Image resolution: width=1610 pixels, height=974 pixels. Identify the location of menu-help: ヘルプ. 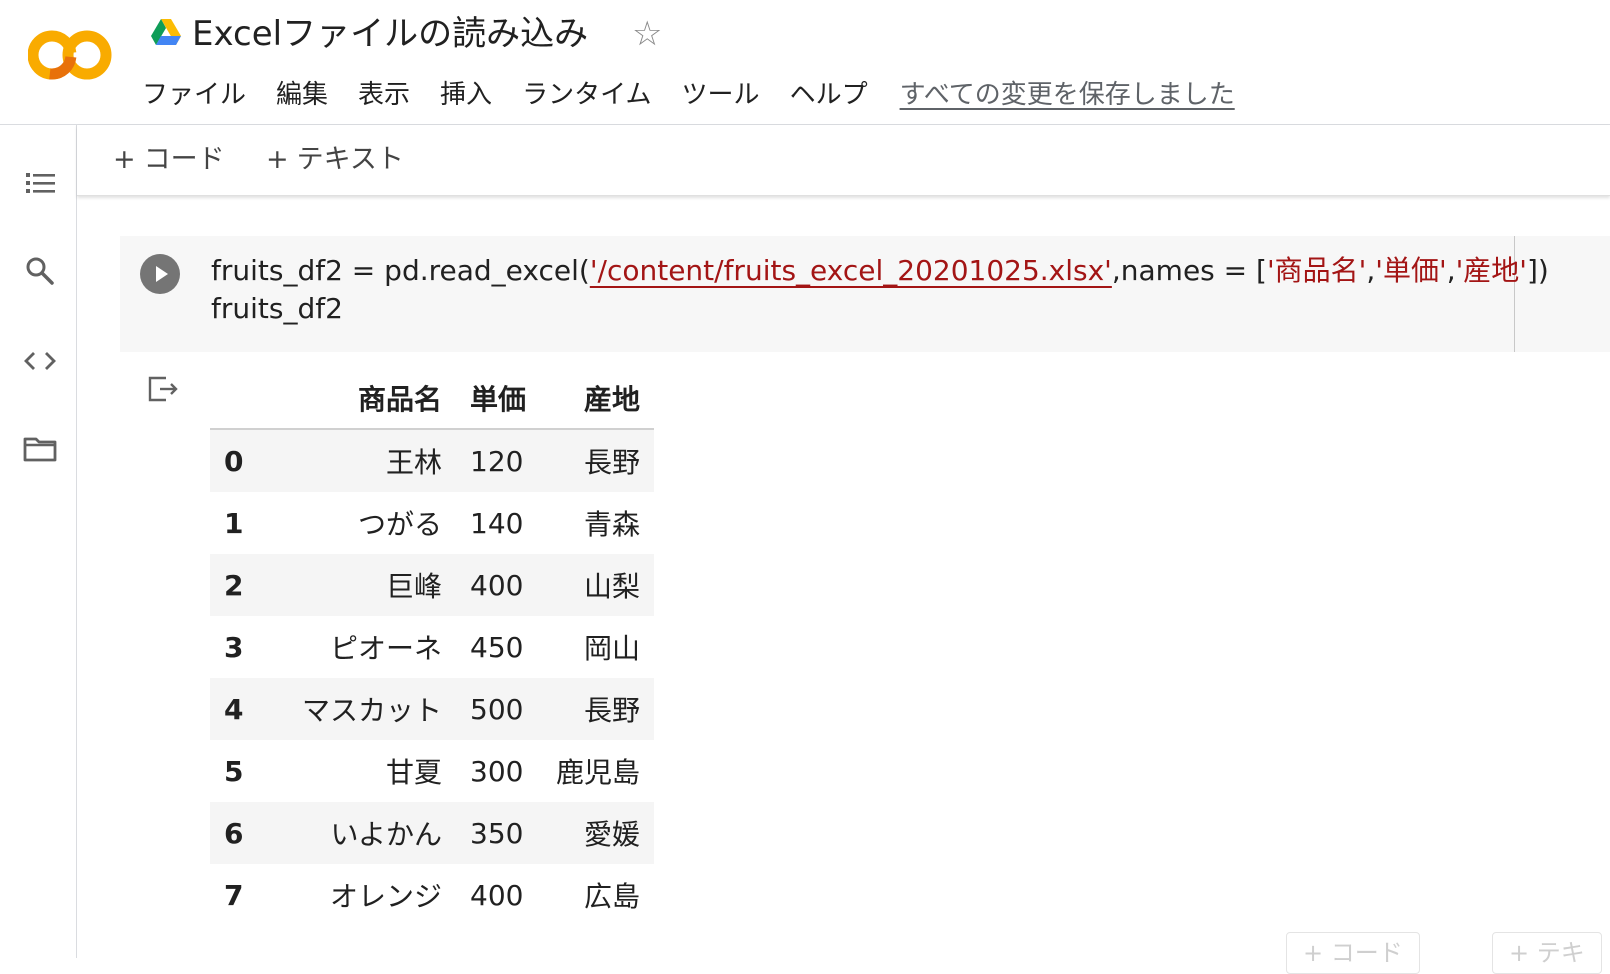
(829, 92).